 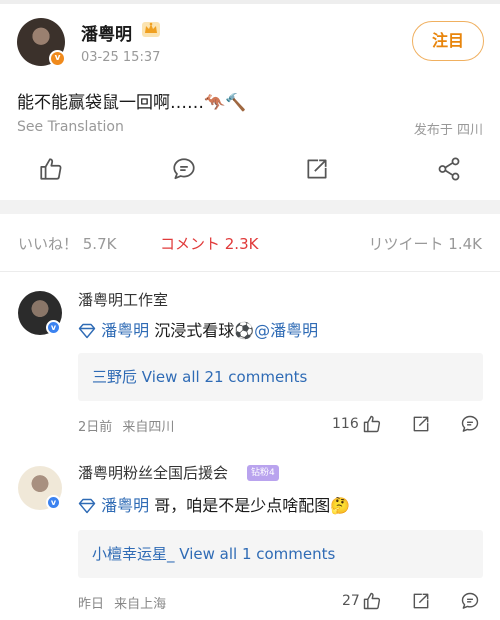 I want to click on comment-location: 来自上海, so click(x=140, y=604).